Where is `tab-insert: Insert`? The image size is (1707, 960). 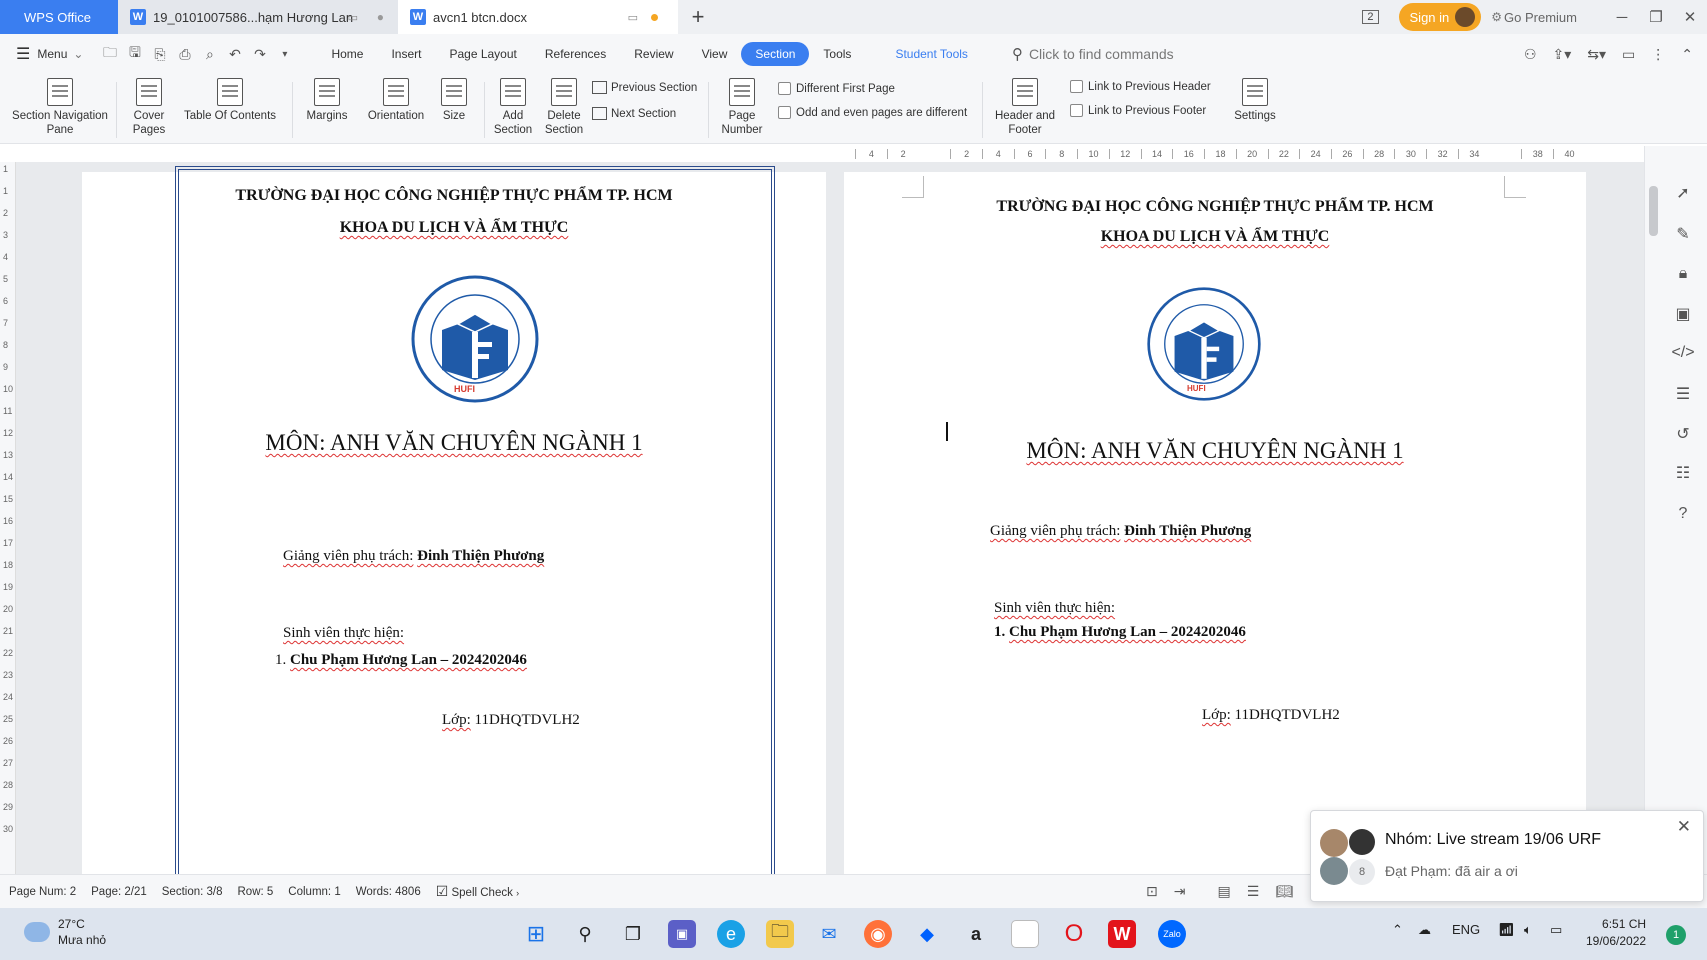 tab-insert: Insert is located at coordinates (406, 54).